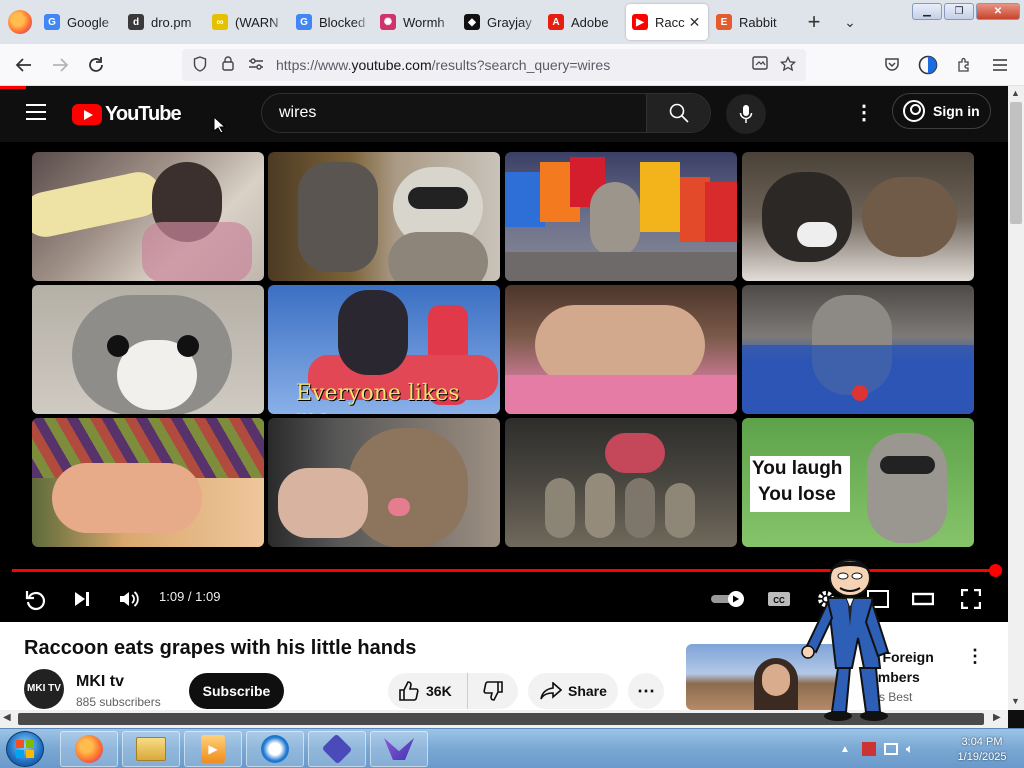  What do you see at coordinates (997, 717) in the screenshot?
I see `scroll-right-arrow-icon: ▶` at bounding box center [997, 717].